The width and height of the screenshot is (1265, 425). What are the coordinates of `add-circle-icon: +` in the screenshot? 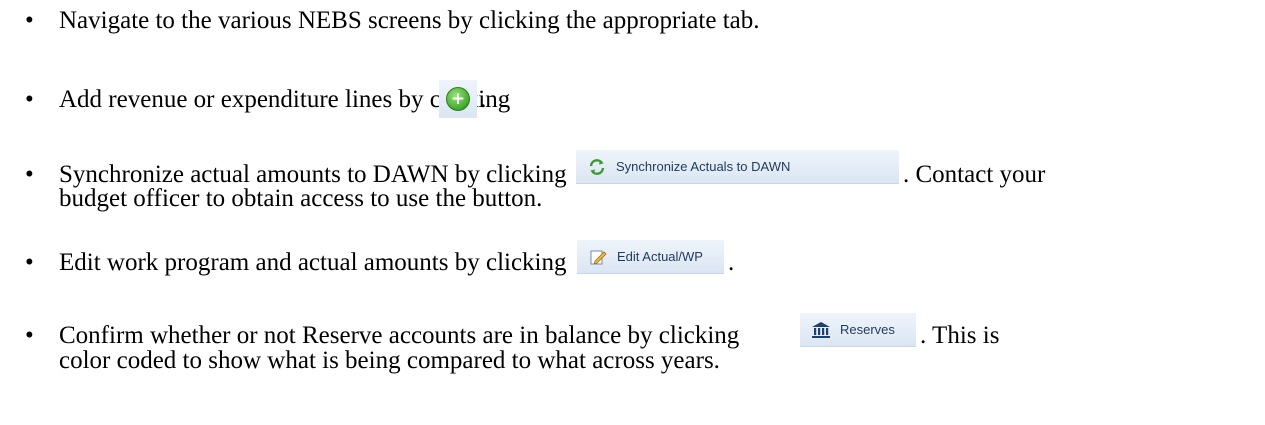 It's located at (458, 99).